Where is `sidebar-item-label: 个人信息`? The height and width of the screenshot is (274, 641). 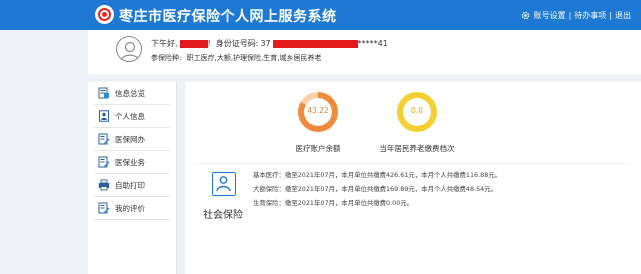 sidebar-item-label: 个人信息 is located at coordinates (130, 116).